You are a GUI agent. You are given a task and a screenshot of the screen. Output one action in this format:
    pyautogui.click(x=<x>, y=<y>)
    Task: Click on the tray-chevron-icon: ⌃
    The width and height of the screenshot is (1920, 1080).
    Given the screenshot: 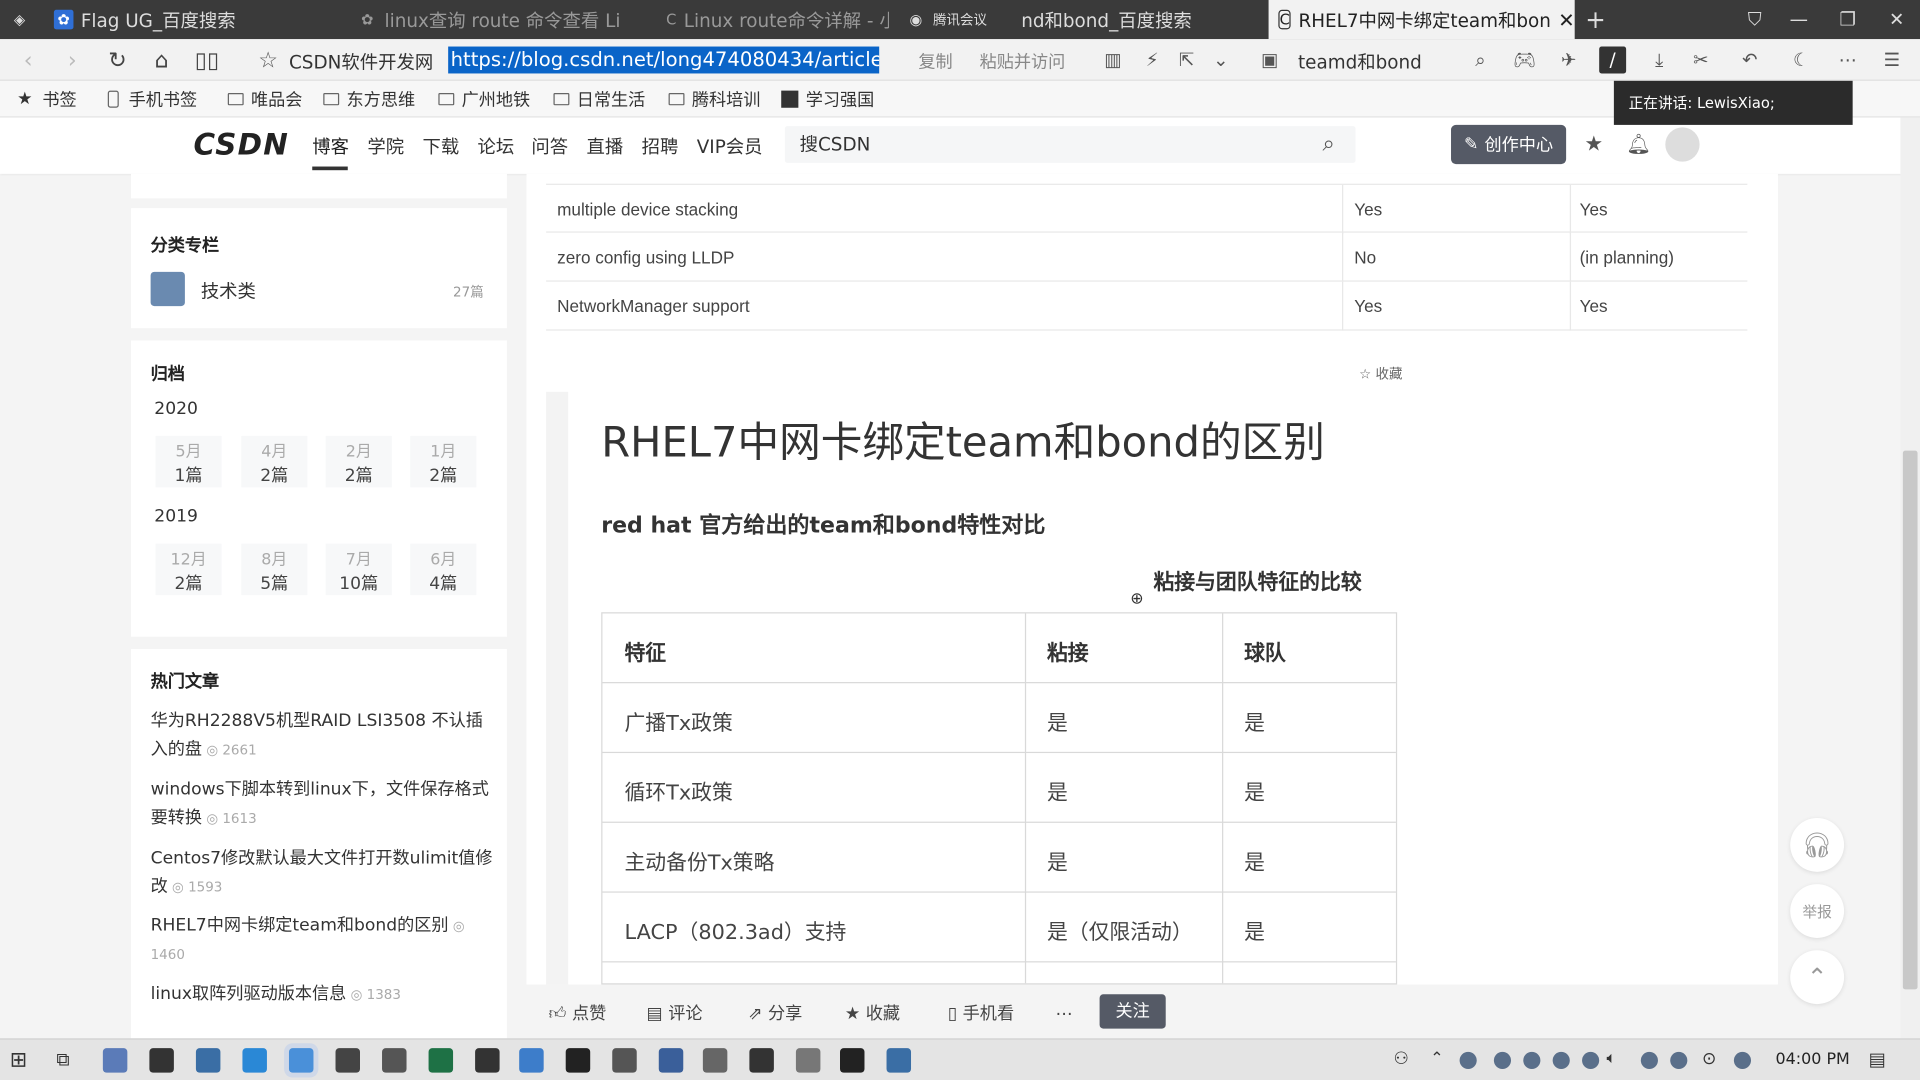 What is the action you would take?
    pyautogui.click(x=1436, y=1058)
    